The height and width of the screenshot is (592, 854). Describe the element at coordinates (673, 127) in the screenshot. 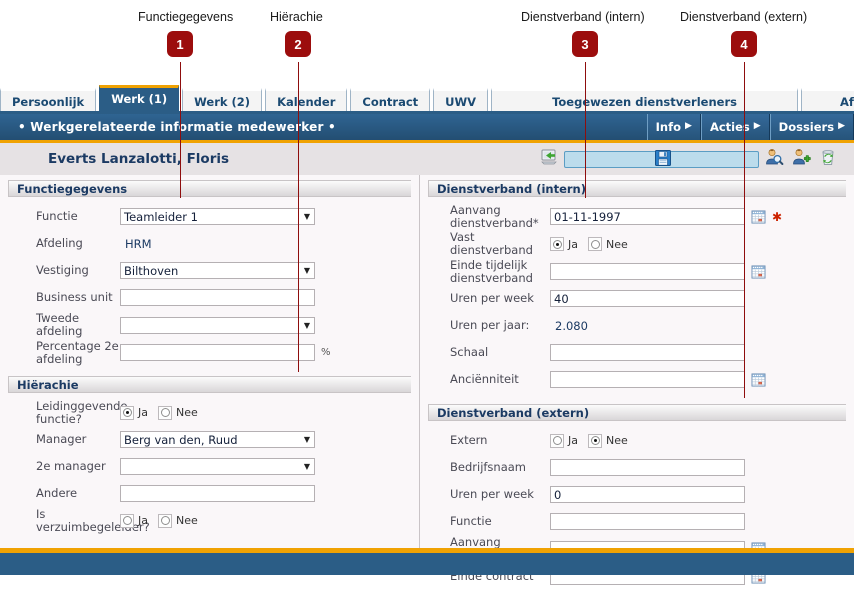

I see `header-menu-info: Info ▶` at that location.